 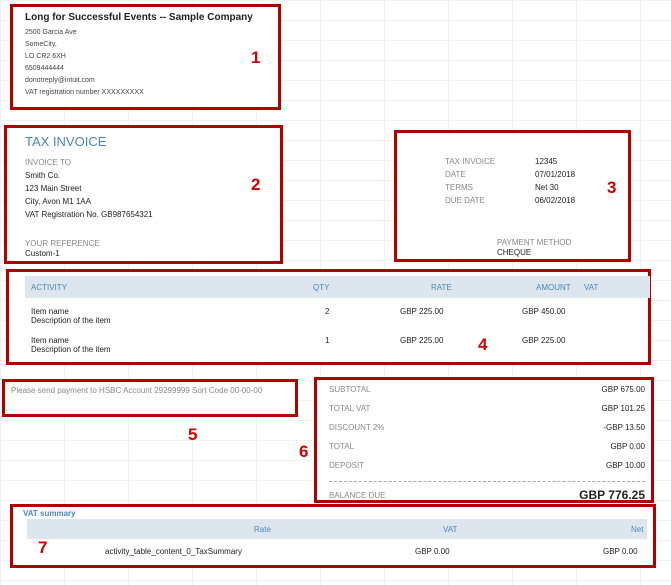 What do you see at coordinates (487, 495) in the screenshot?
I see `balance-due-row: BALANCE DUE GBP 776.25` at bounding box center [487, 495].